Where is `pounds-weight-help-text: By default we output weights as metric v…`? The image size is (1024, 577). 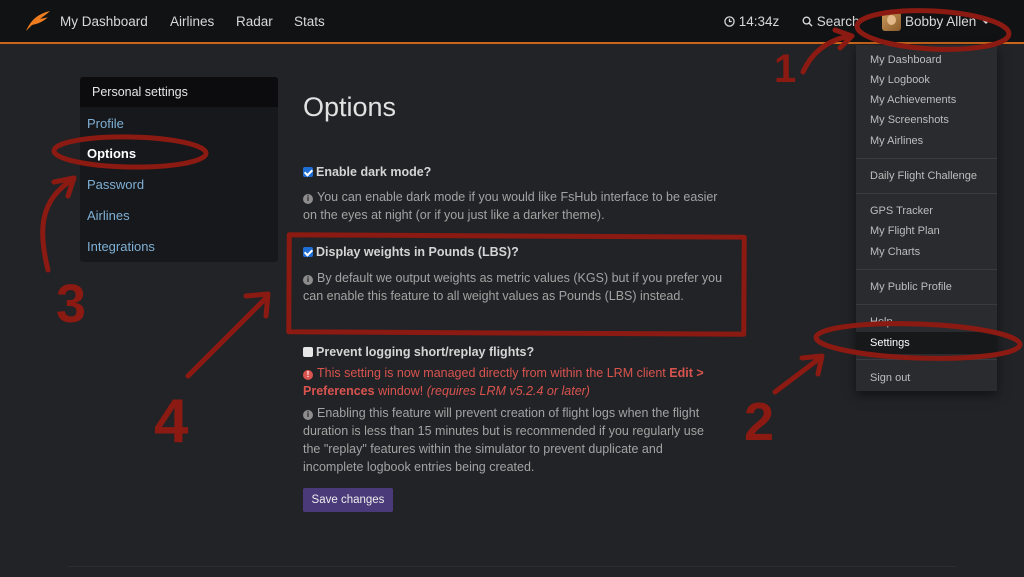
pounds-weight-help-text: By default we output weights as metric v… is located at coordinates (513, 287).